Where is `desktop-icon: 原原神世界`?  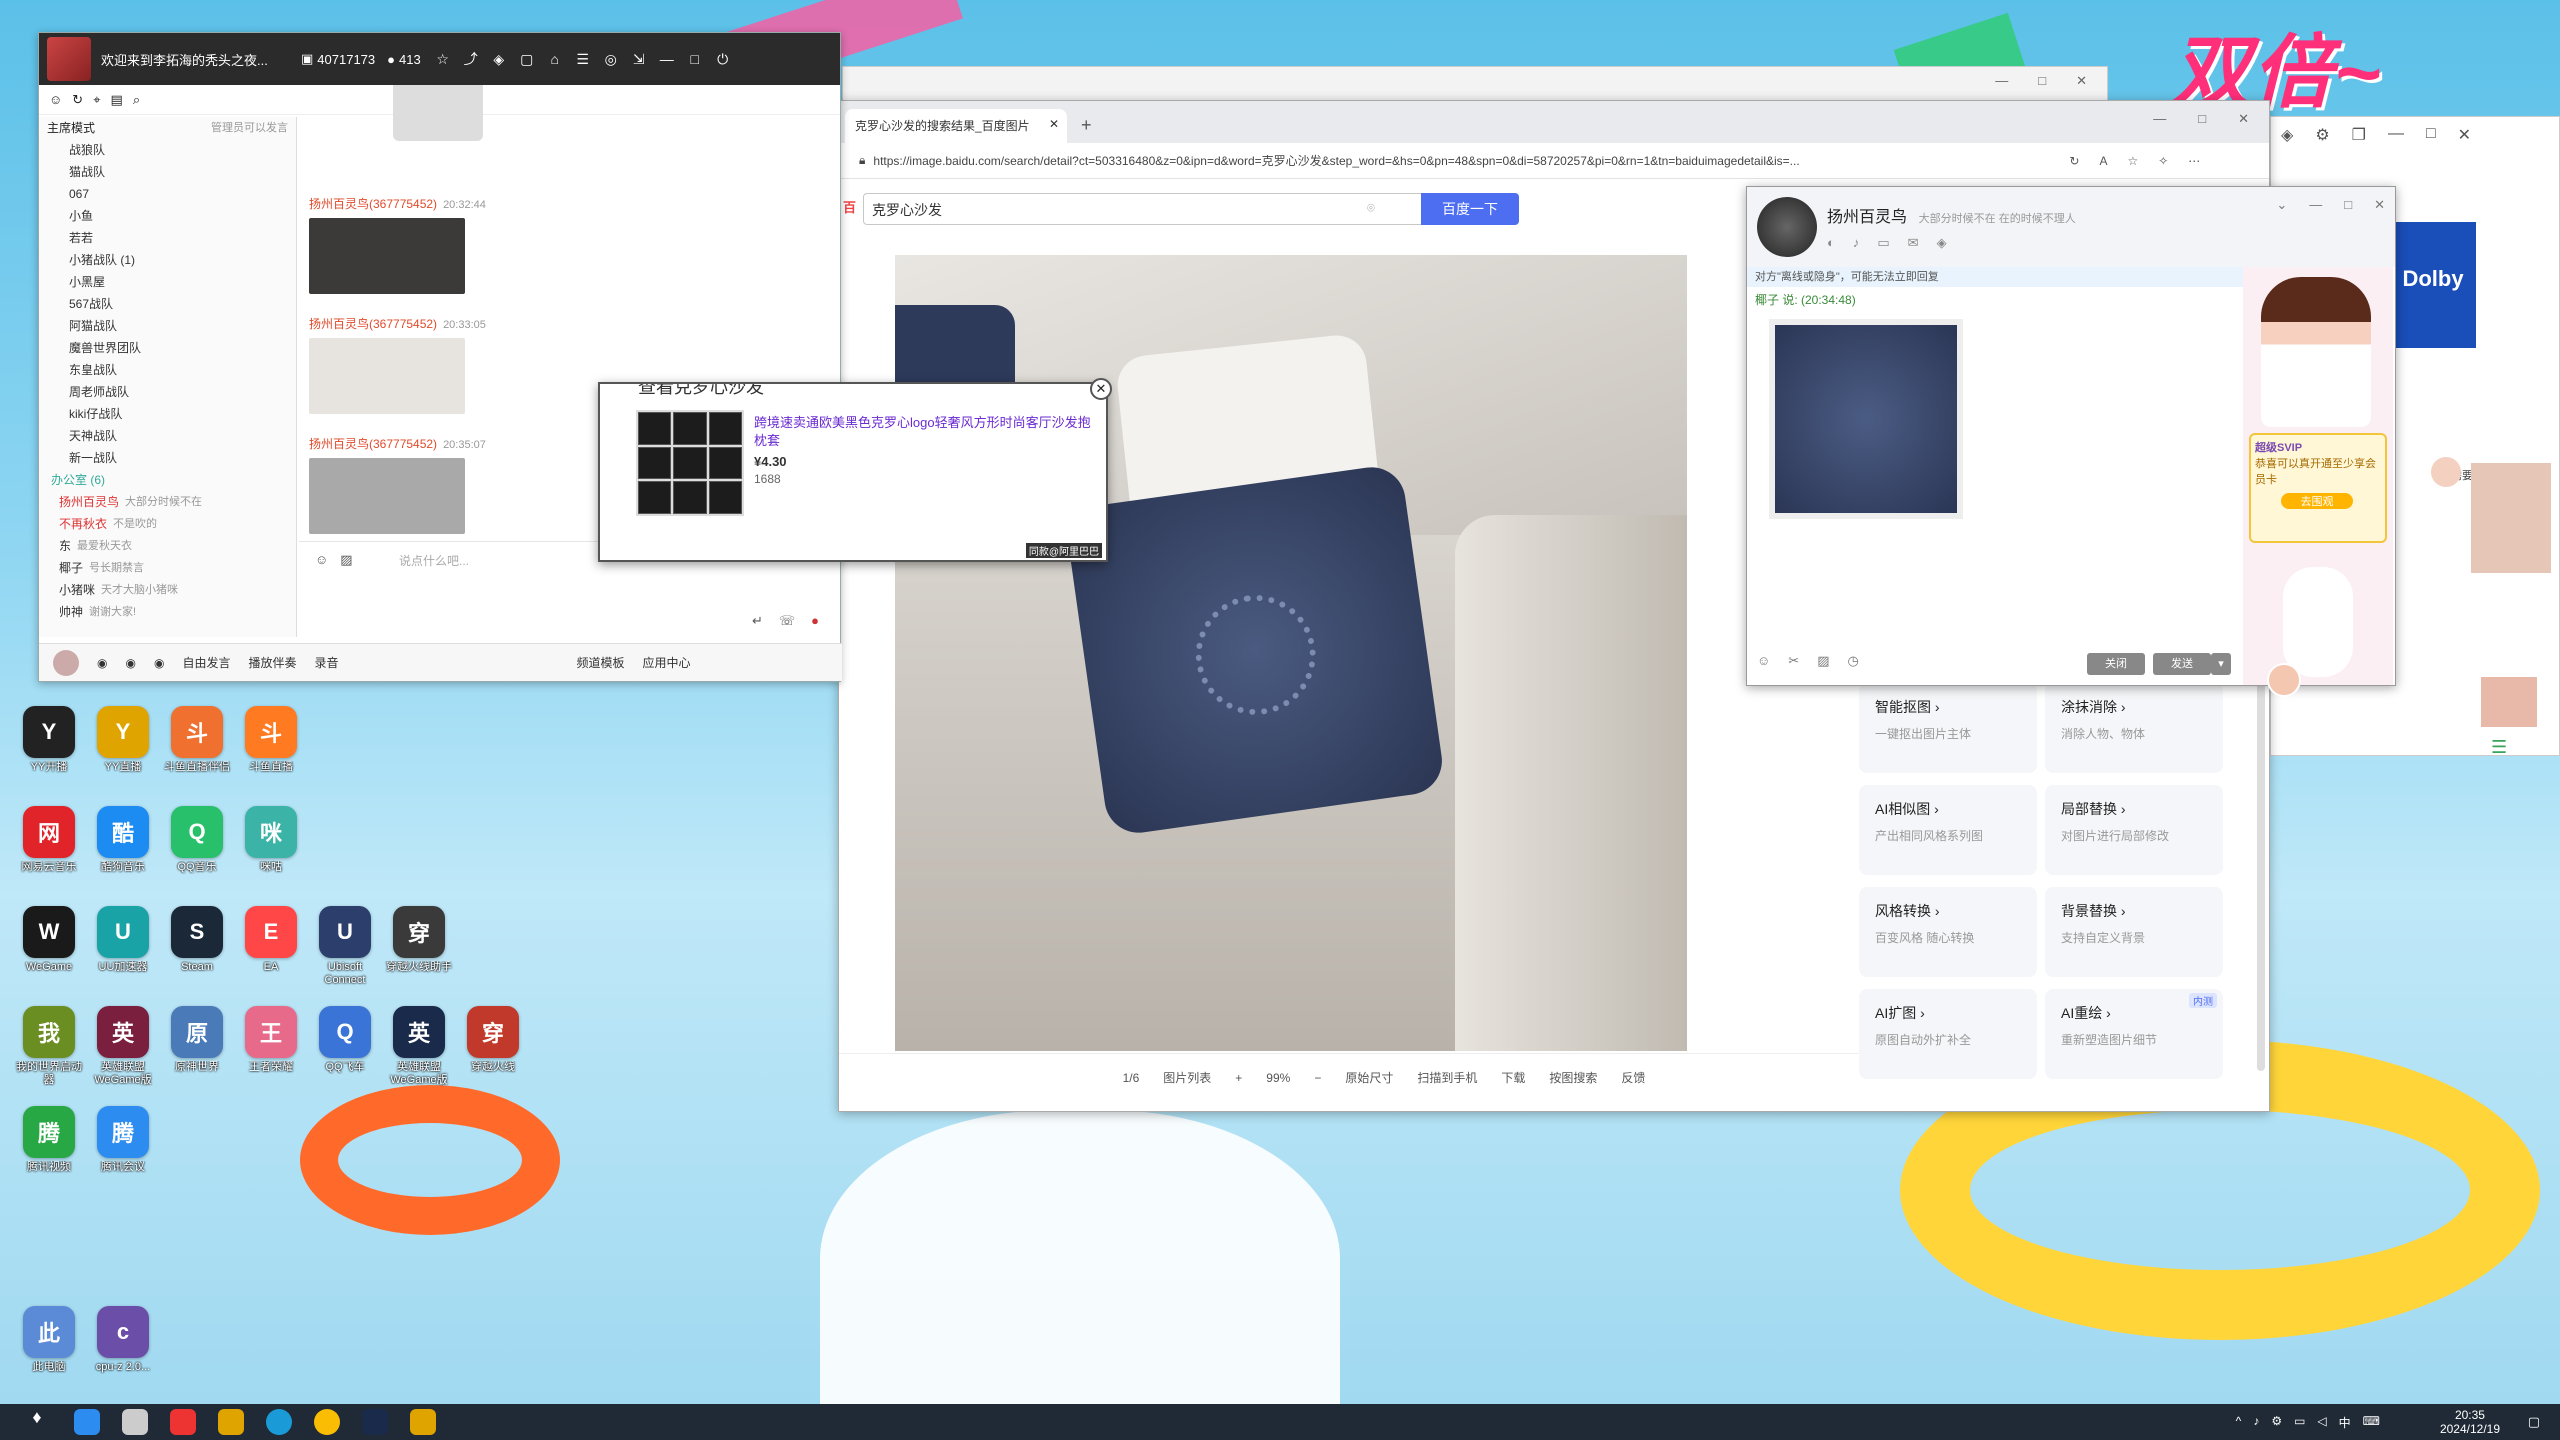 desktop-icon: 原原神世界 is located at coordinates (197, 1040).